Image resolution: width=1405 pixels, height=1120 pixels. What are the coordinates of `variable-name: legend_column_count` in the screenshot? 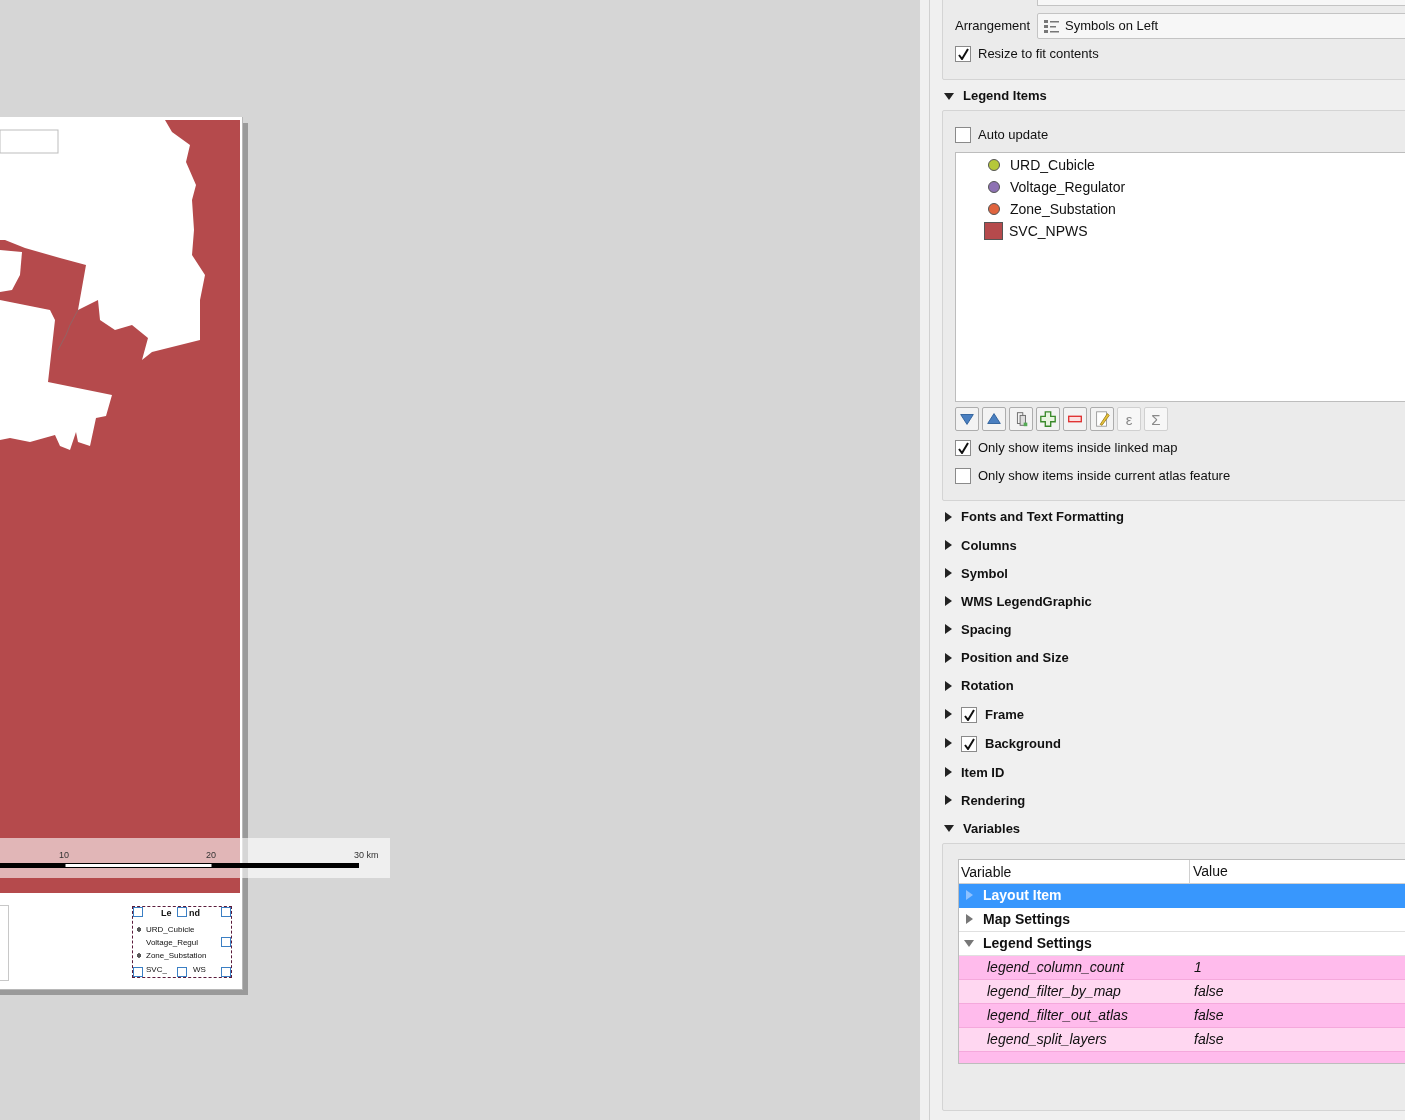 It's located at (1056, 967).